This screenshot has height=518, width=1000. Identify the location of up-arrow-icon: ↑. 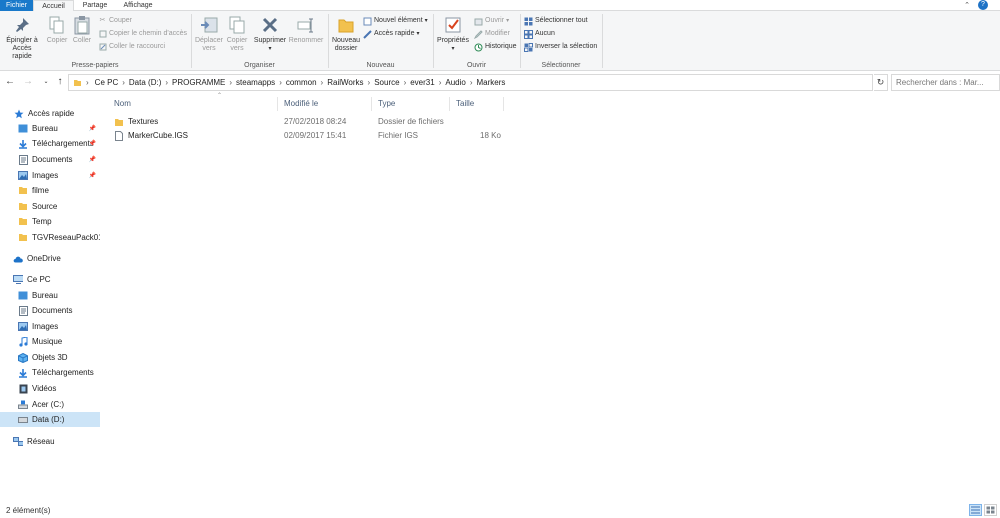
(60, 82).